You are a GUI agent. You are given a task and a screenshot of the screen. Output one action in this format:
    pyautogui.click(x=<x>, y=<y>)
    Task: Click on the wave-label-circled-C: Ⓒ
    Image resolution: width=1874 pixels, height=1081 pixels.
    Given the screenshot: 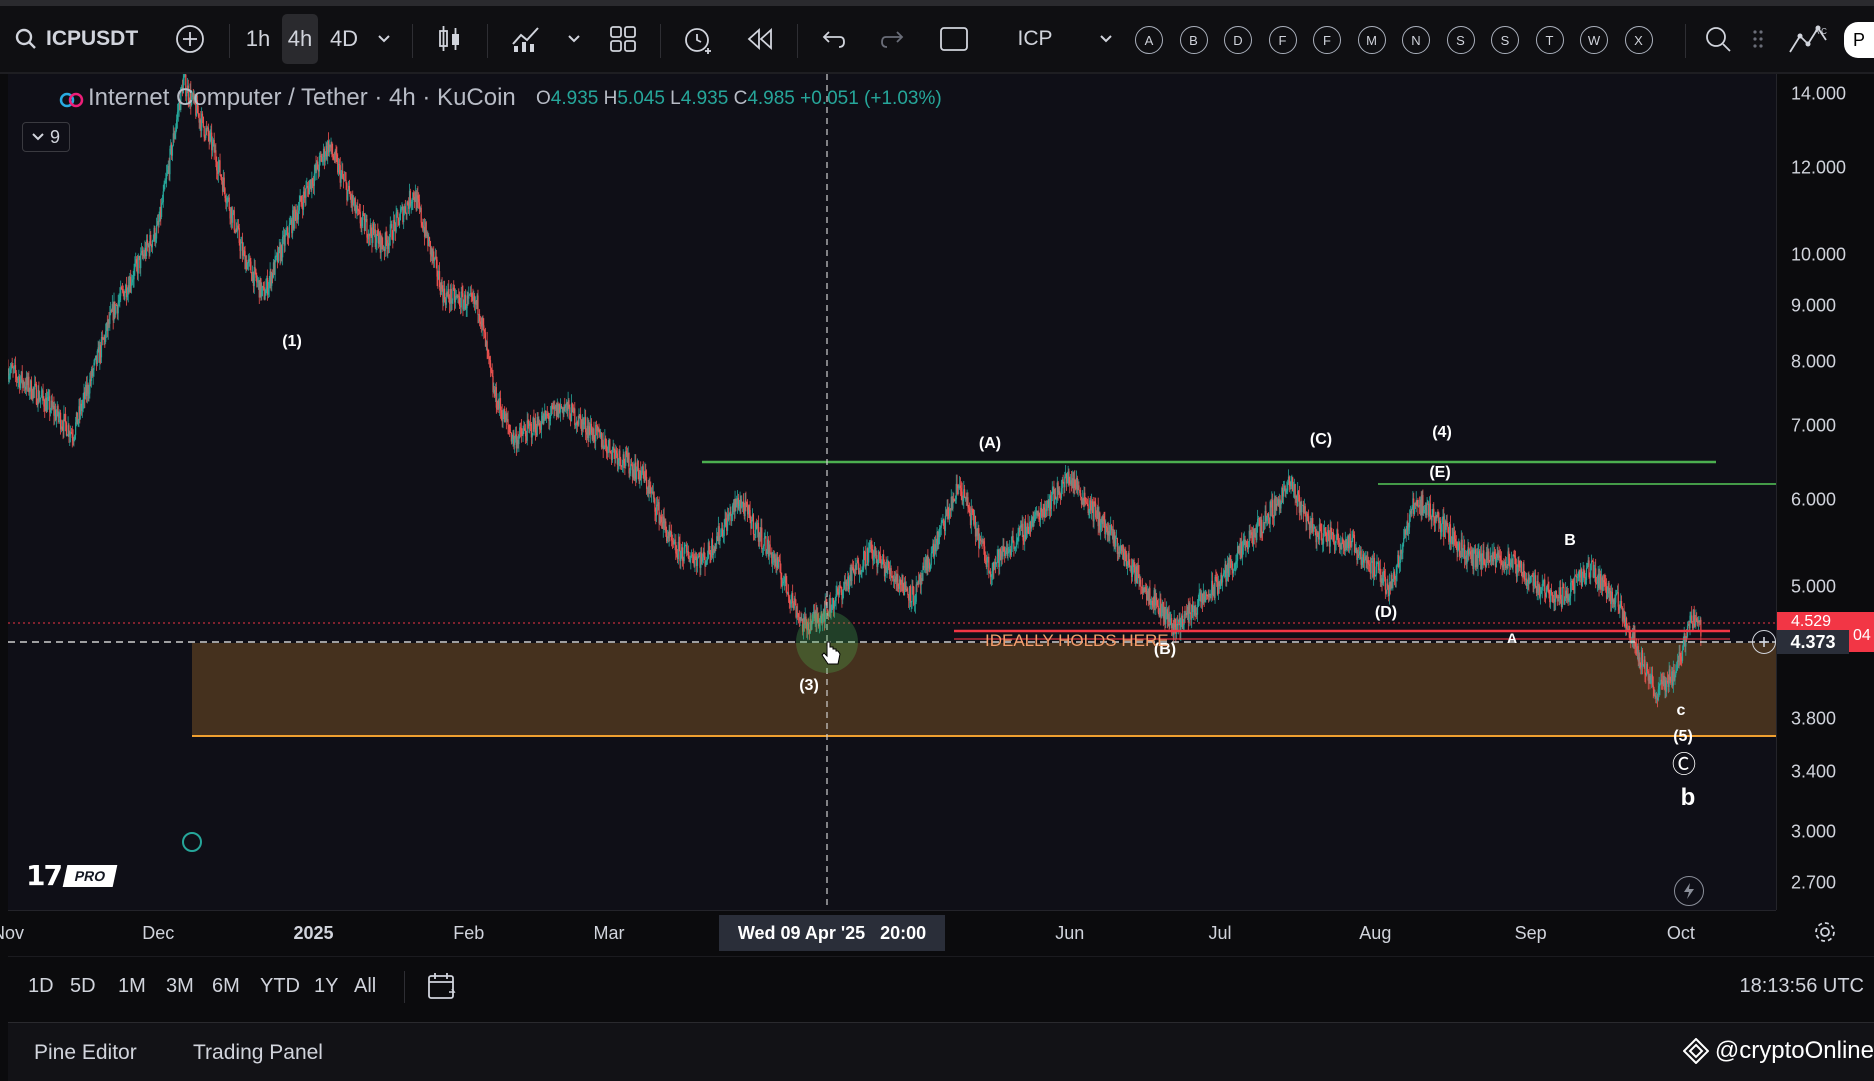 What is the action you would take?
    pyautogui.click(x=1684, y=762)
    